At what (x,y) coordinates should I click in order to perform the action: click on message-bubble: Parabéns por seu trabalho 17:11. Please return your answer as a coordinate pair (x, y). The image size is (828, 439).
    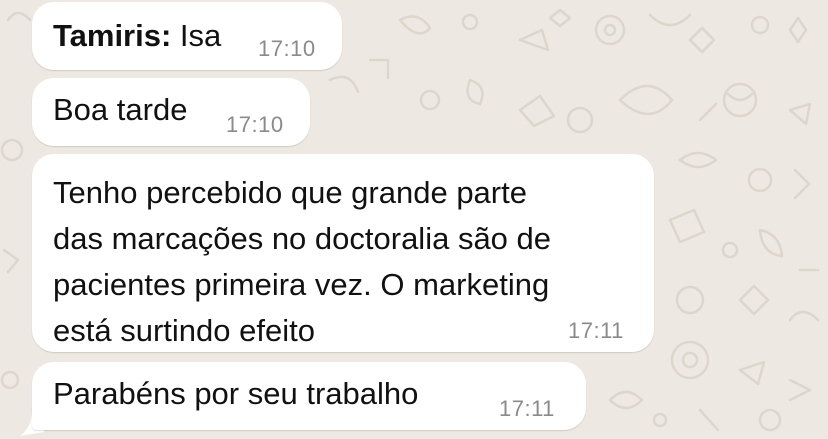
    Looking at the image, I should click on (309, 396).